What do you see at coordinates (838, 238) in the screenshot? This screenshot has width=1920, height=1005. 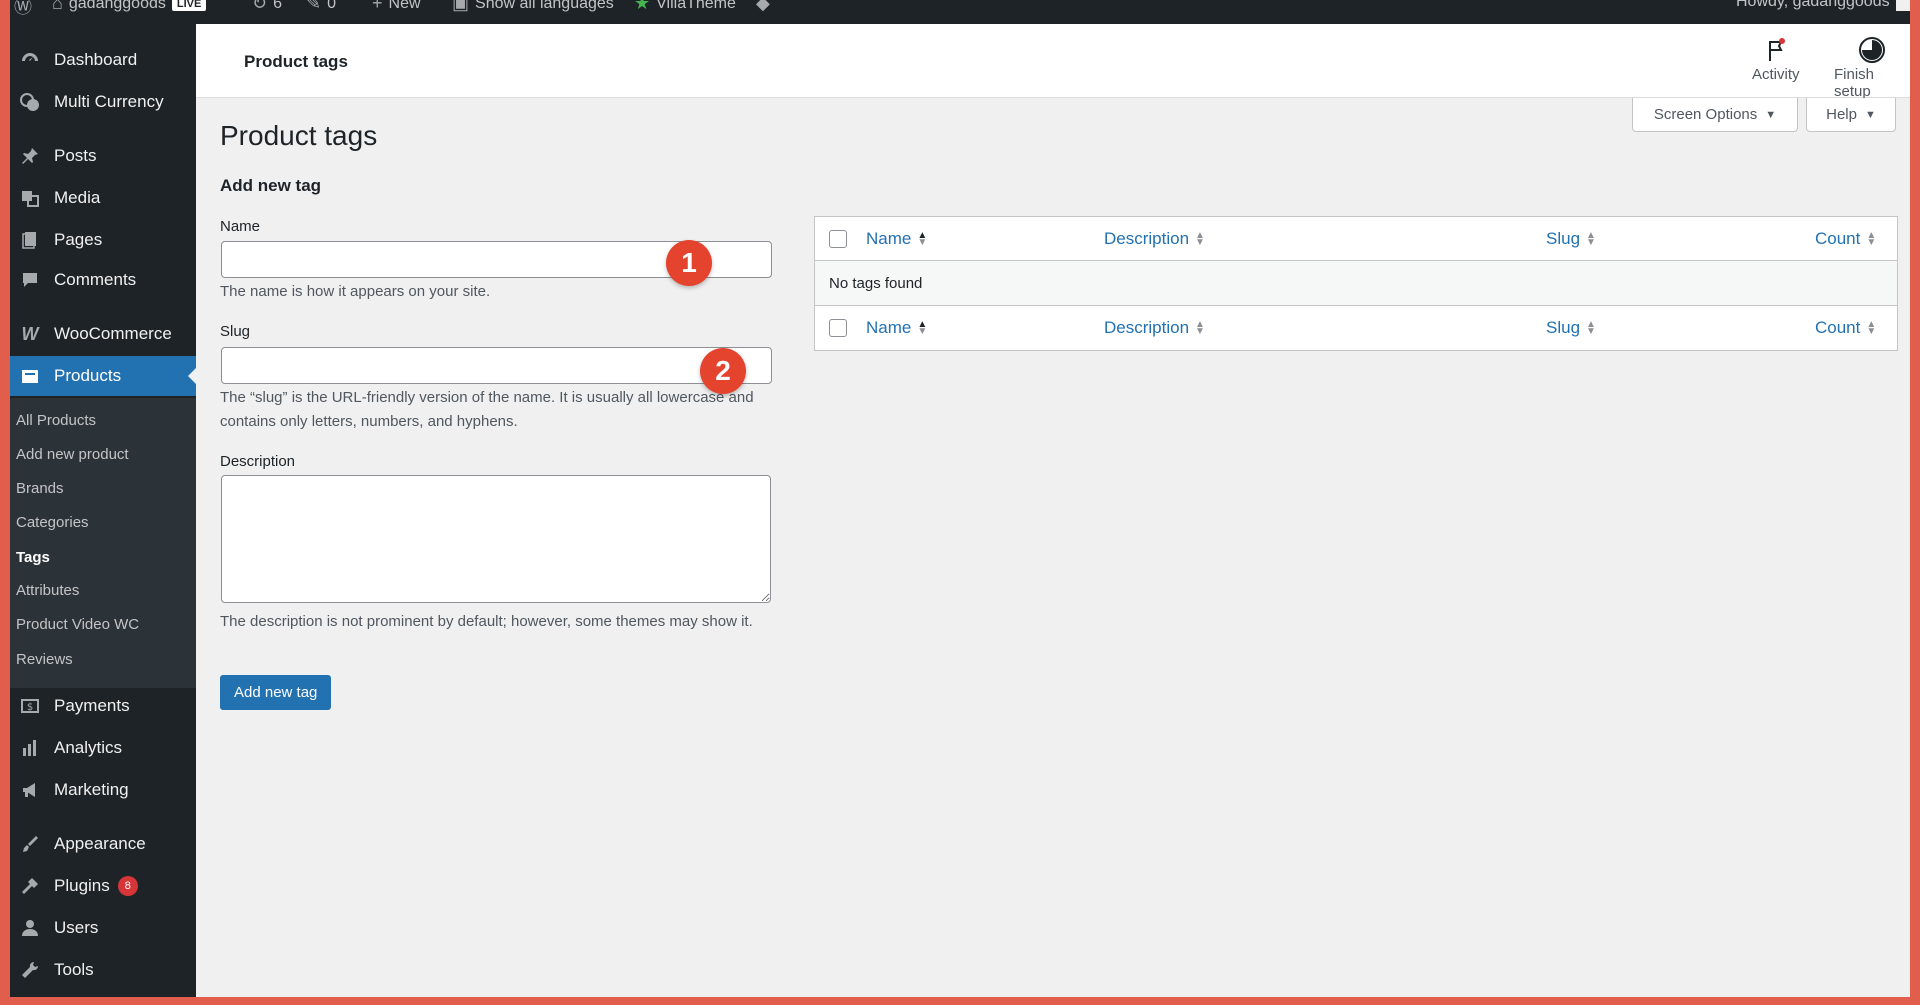 I see `select-all-checkbox` at bounding box center [838, 238].